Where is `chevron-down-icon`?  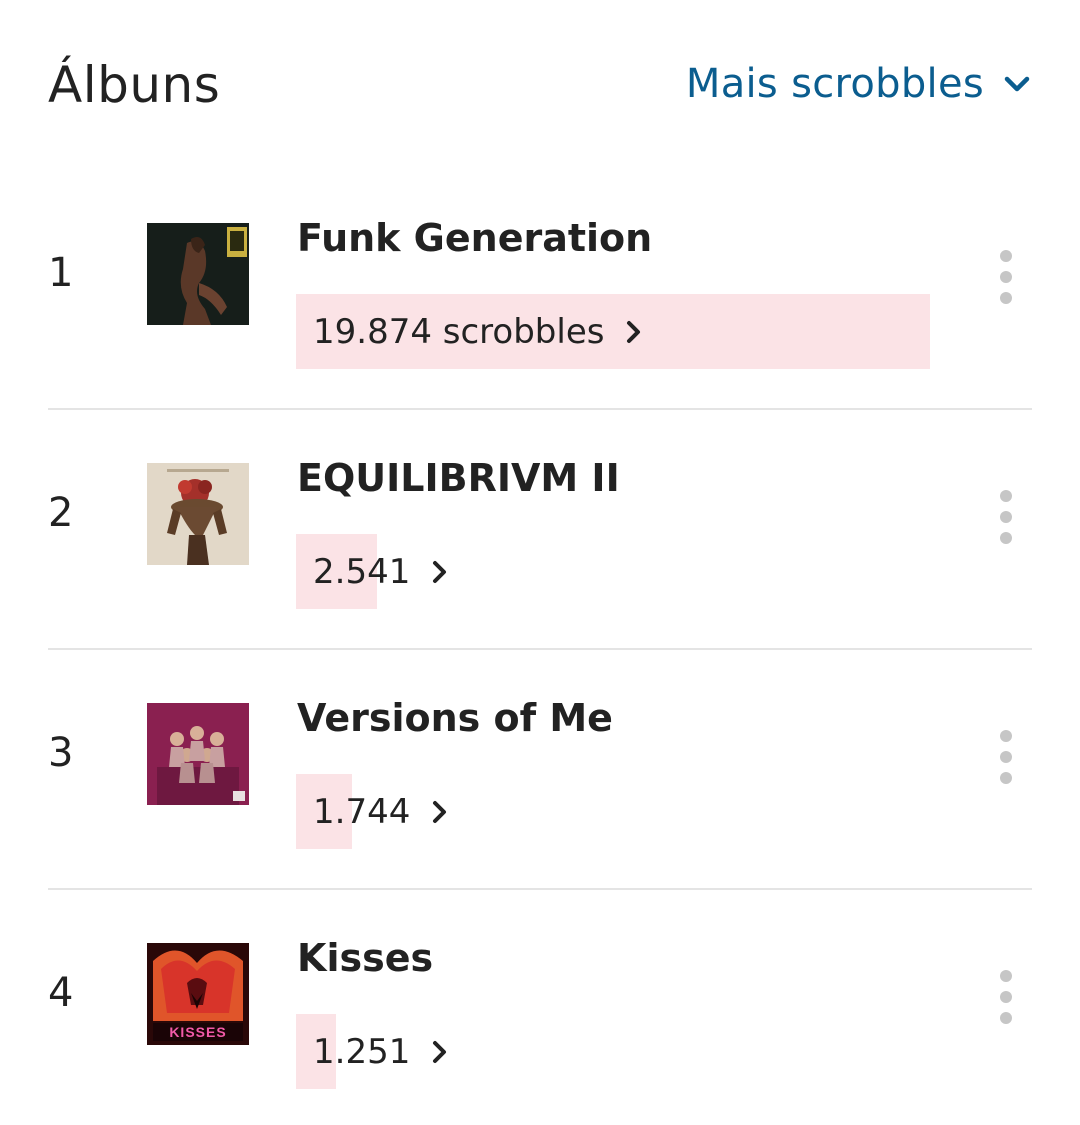 chevron-down-icon is located at coordinates (1017, 84).